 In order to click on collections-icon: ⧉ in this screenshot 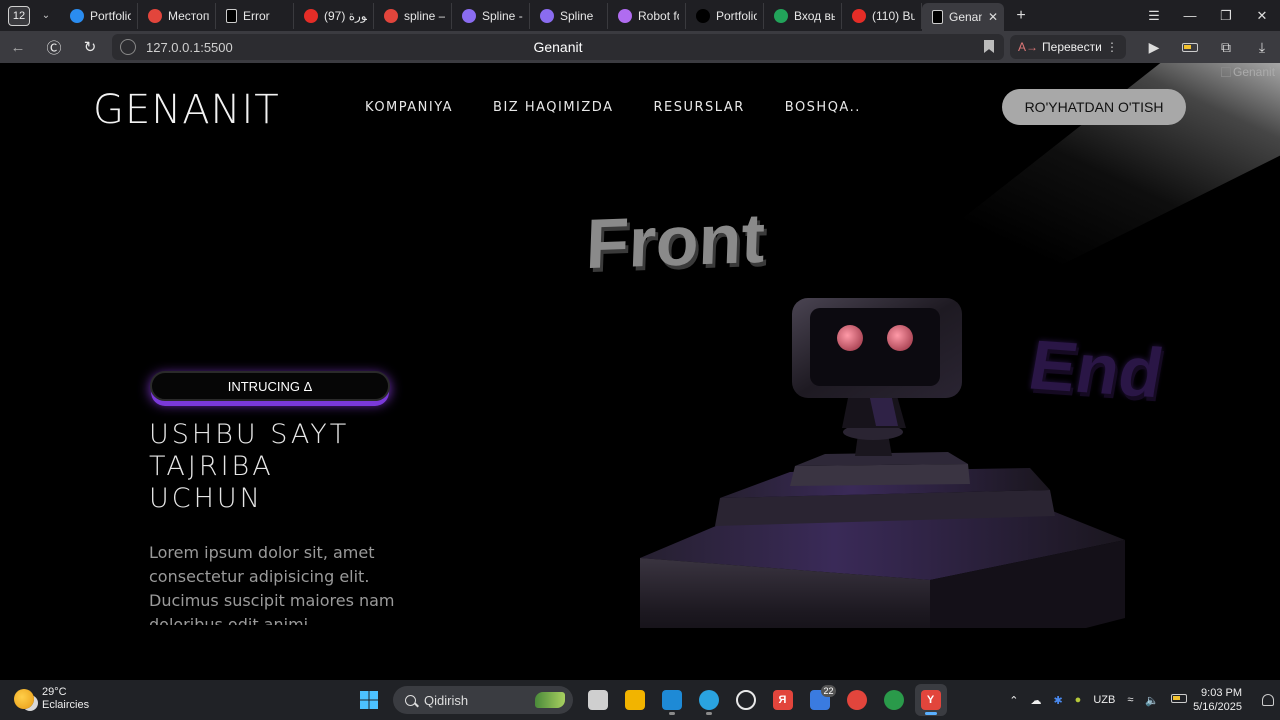, I will do `click(1226, 47)`.